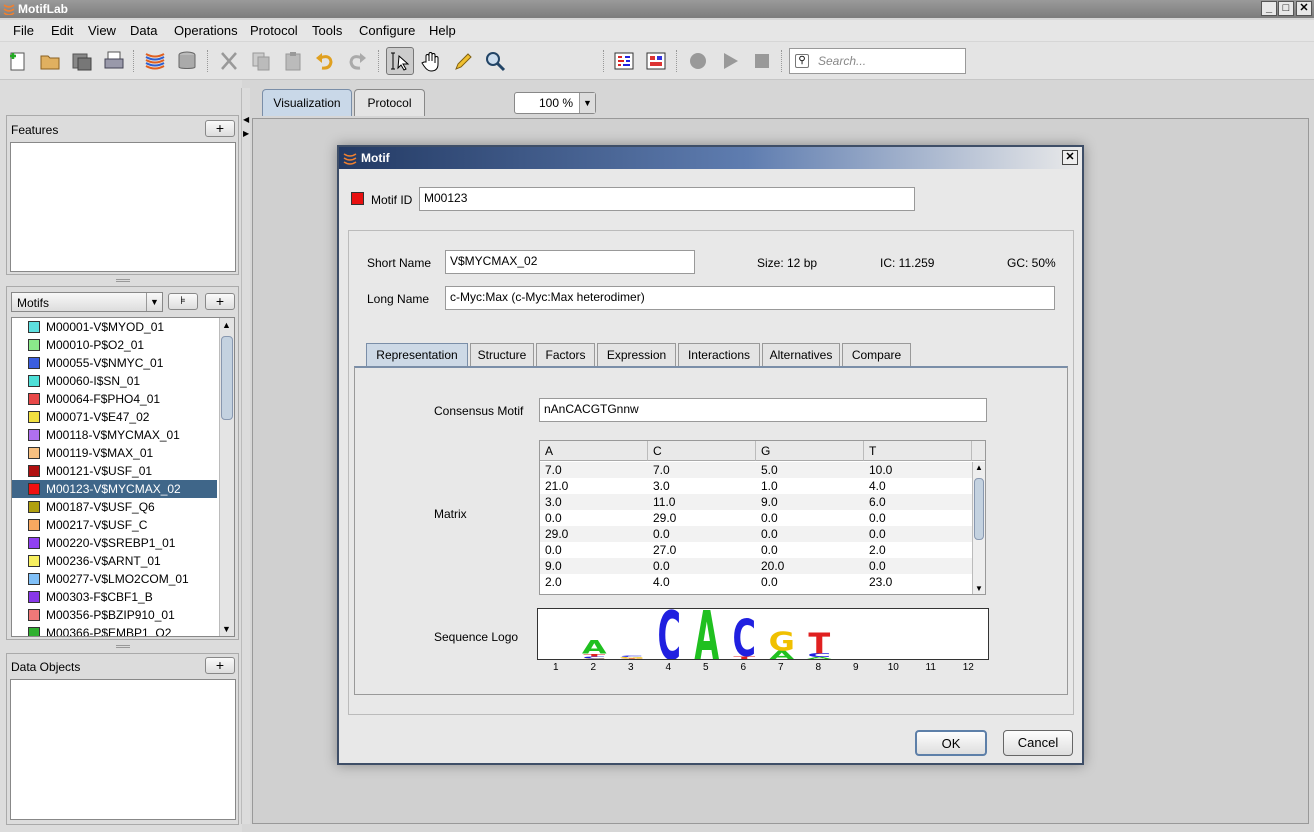  I want to click on add-feature-button: +, so click(220, 128).